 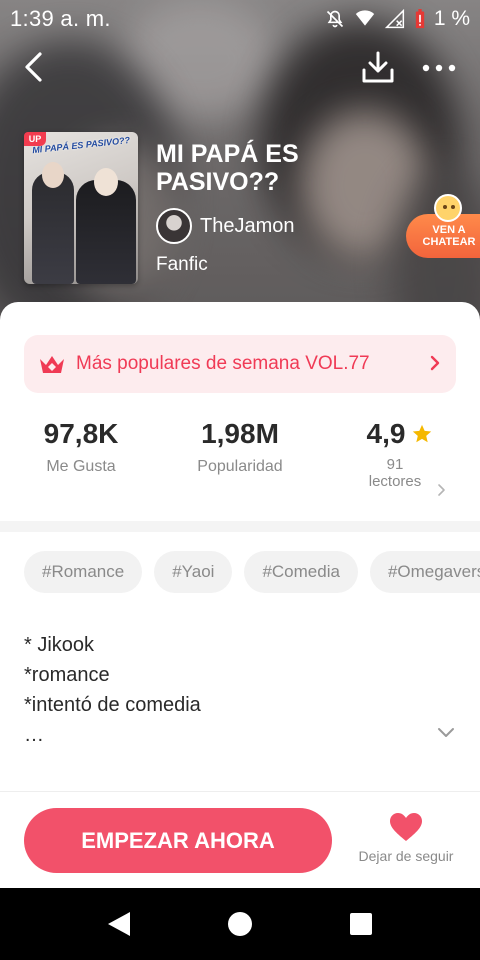 I want to click on status-bar: 1:39 a. m. 1 %, so click(x=240, y=19).